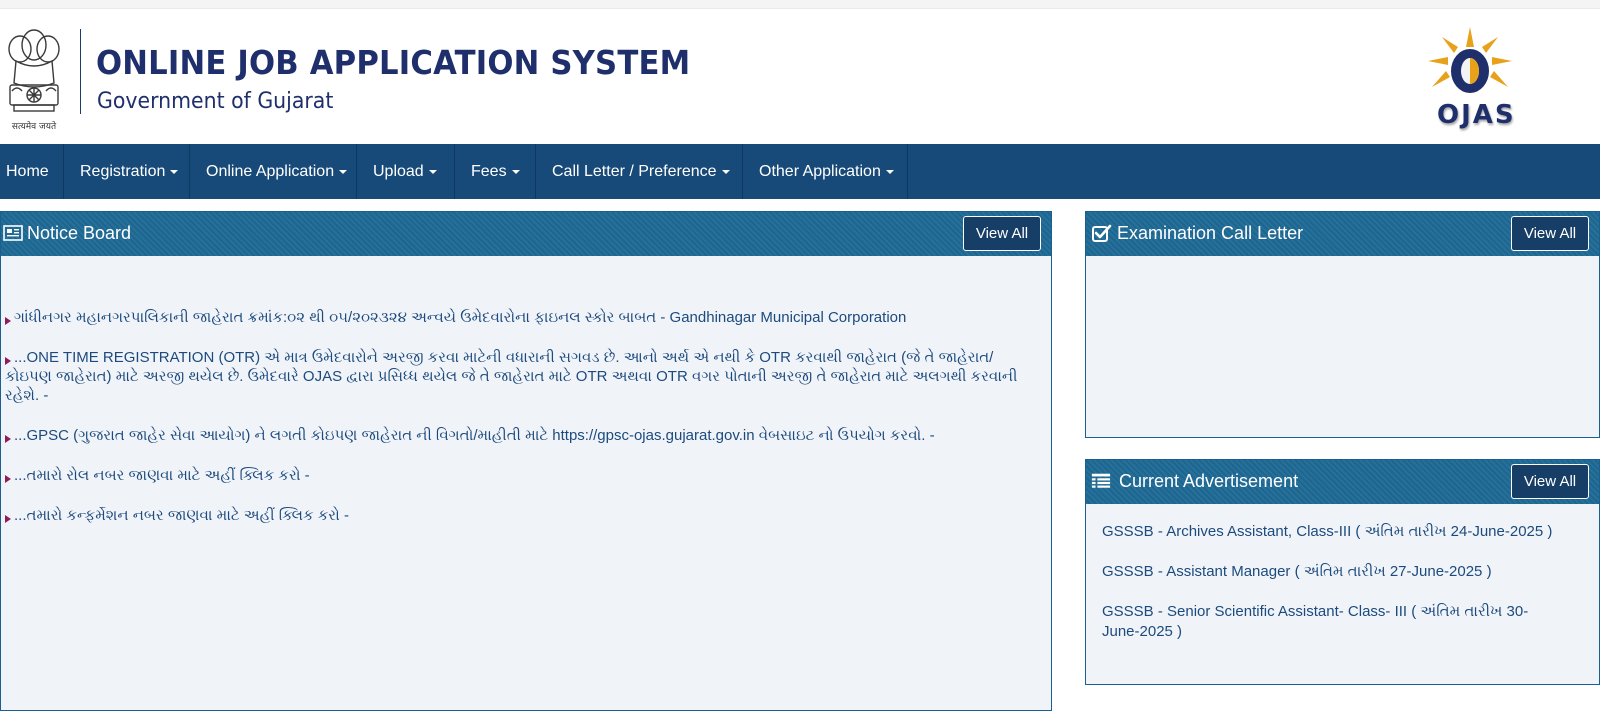 The image size is (1600, 711). What do you see at coordinates (800, 4) in the screenshot?
I see `top-strip` at bounding box center [800, 4].